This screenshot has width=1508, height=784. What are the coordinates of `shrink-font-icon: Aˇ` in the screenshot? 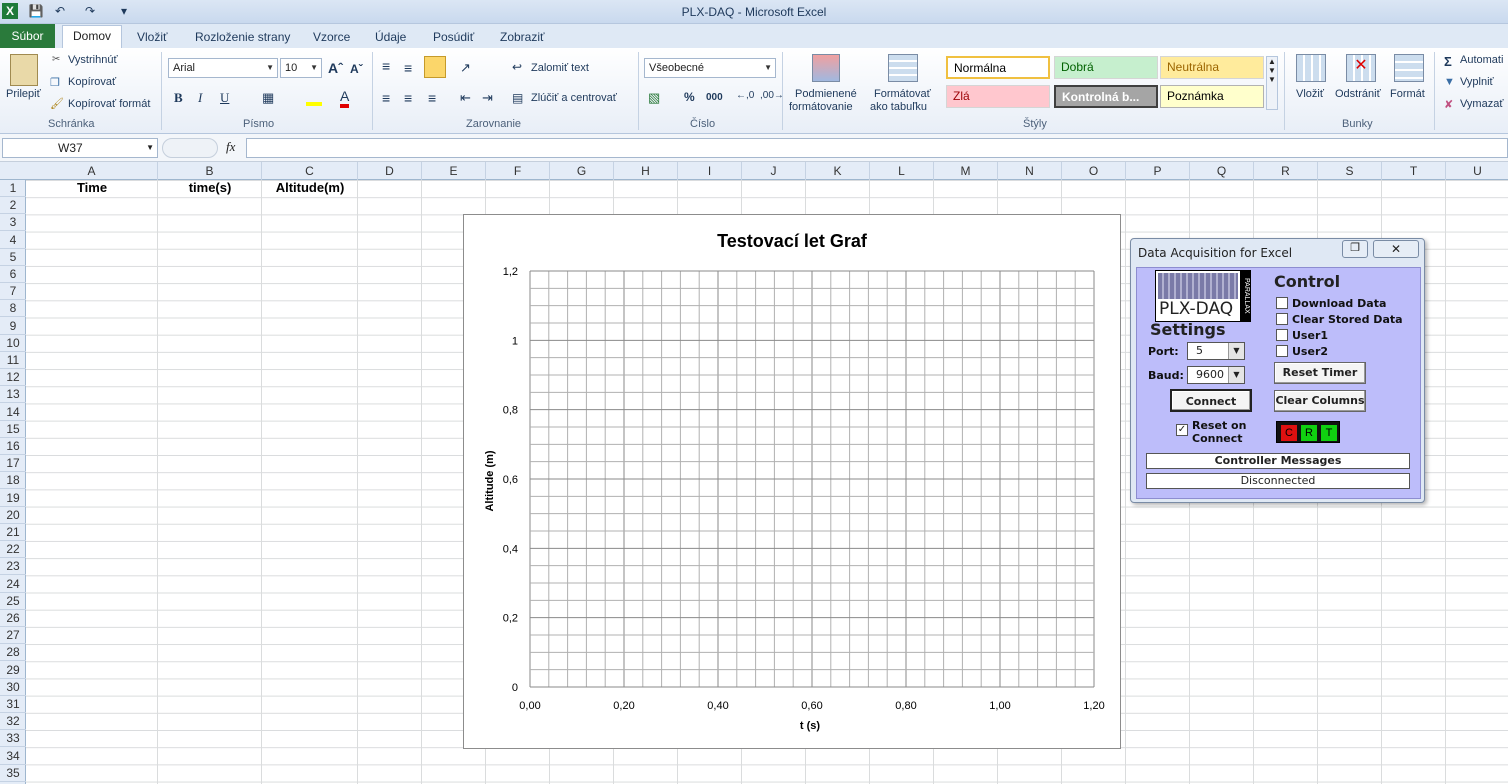 It's located at (356, 69).